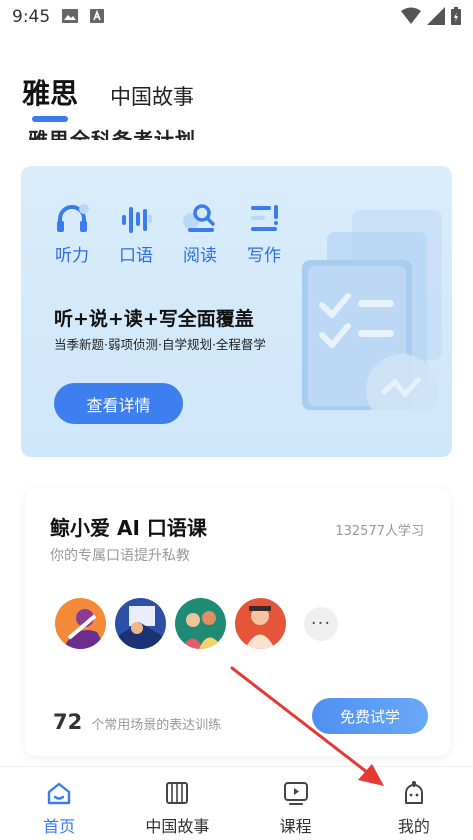 This screenshot has width=473, height=840. I want to click on promo-headline: 听+说+读+写全面覆盖, so click(154, 319).